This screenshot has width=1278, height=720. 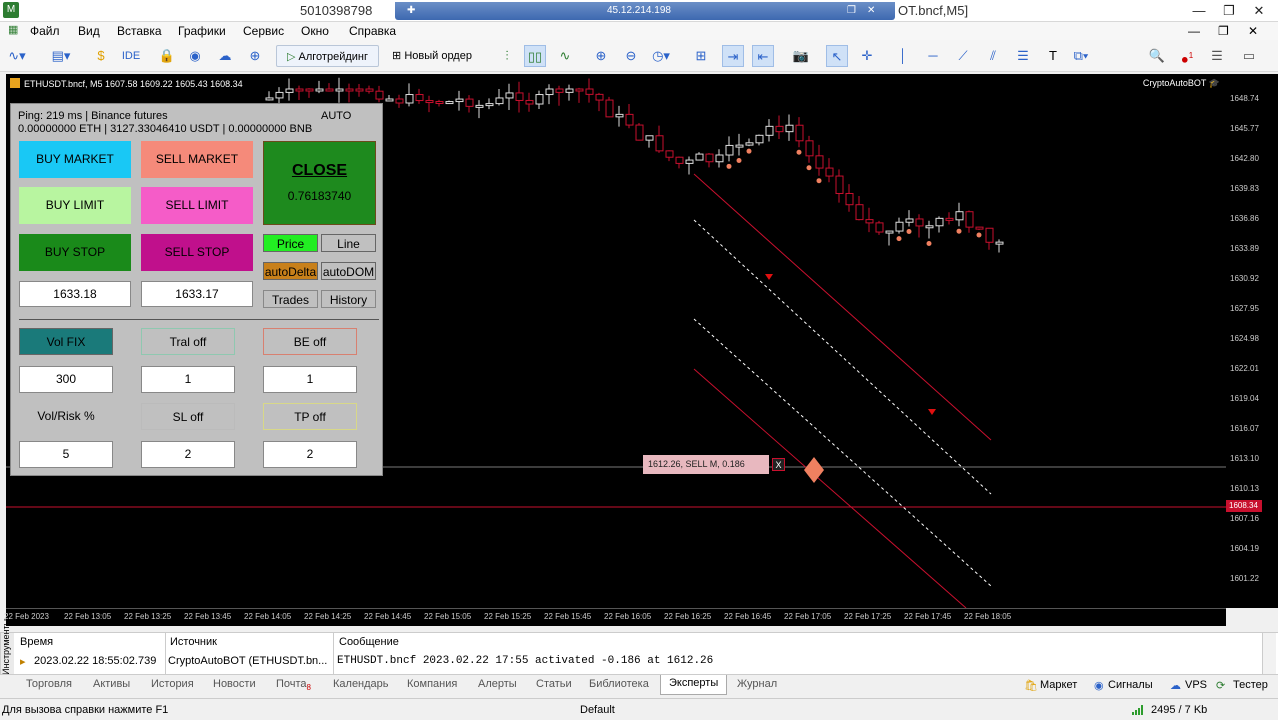 I want to click on line-chart-icon: ∿, so click(x=565, y=56).